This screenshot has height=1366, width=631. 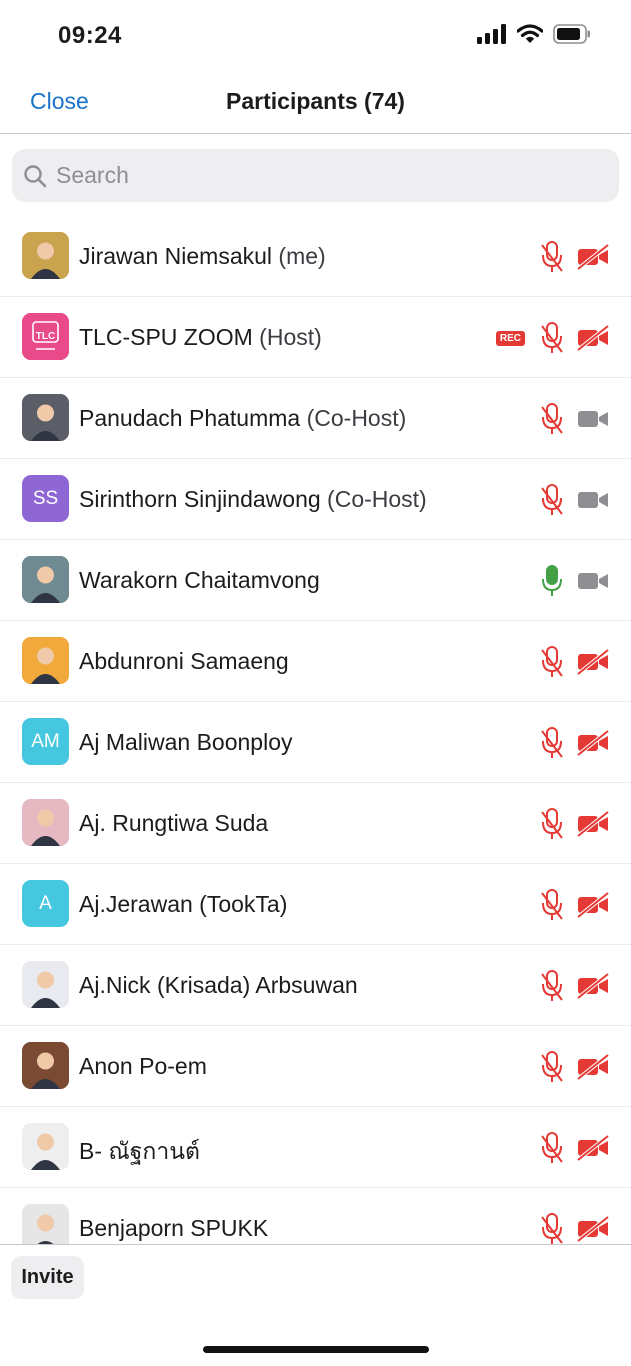 What do you see at coordinates (552, 581) in the screenshot?
I see `mic-on-icon` at bounding box center [552, 581].